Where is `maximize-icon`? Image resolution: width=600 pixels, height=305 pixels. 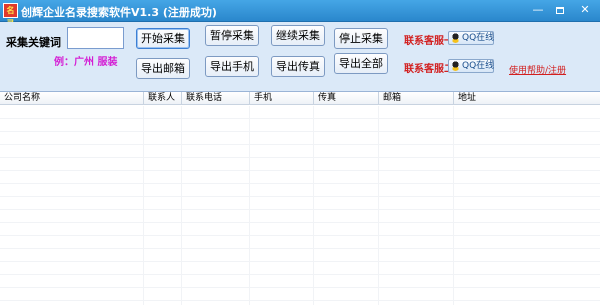
maximize-icon is located at coordinates (560, 10).